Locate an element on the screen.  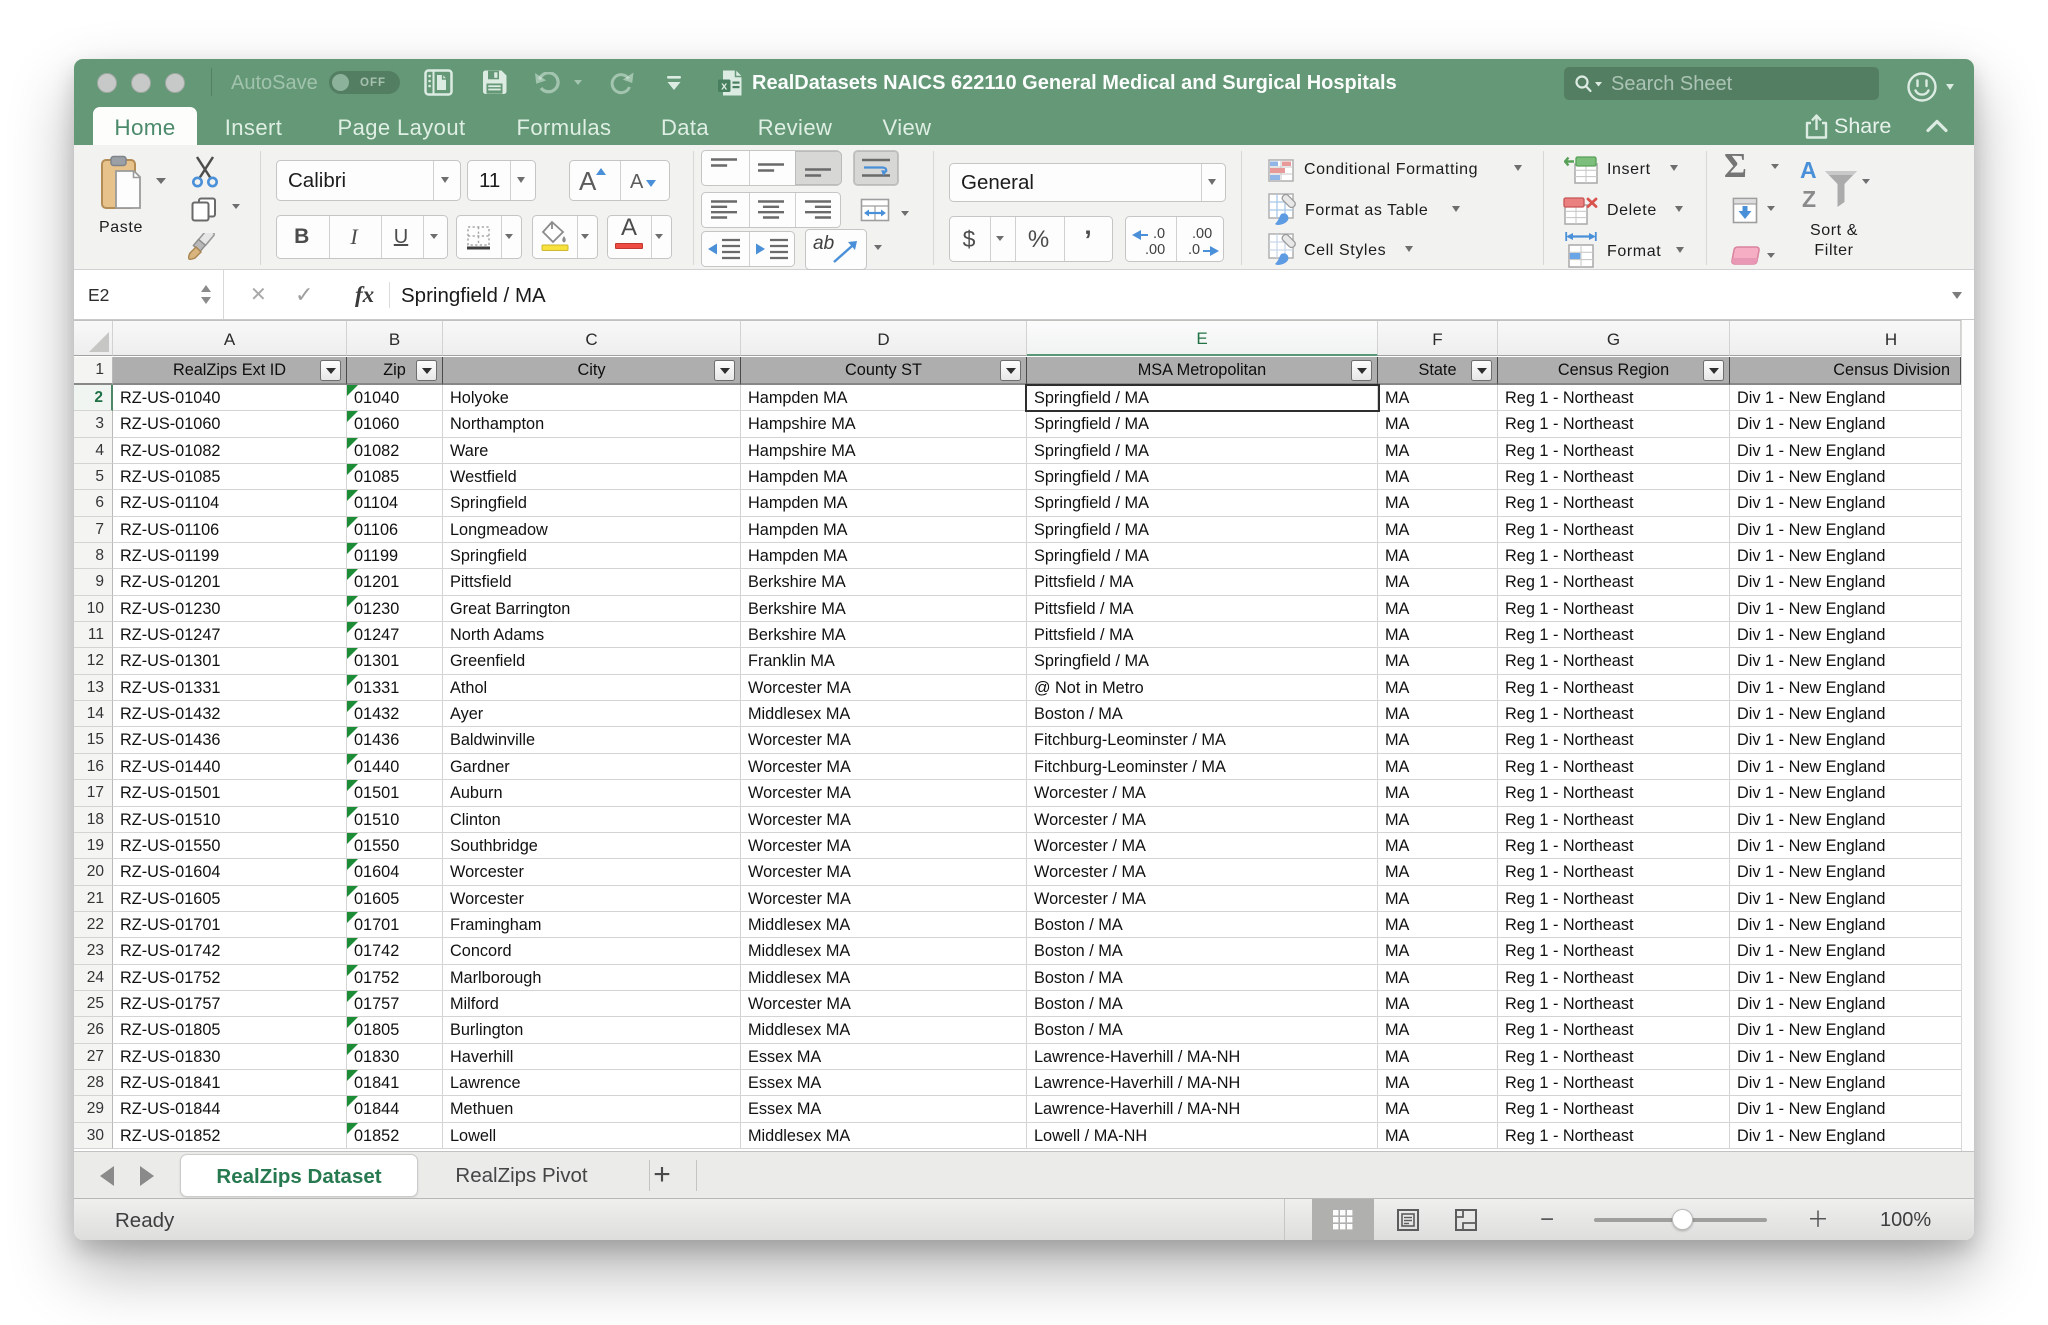
svg-text: x is located at coordinates (724, 87).